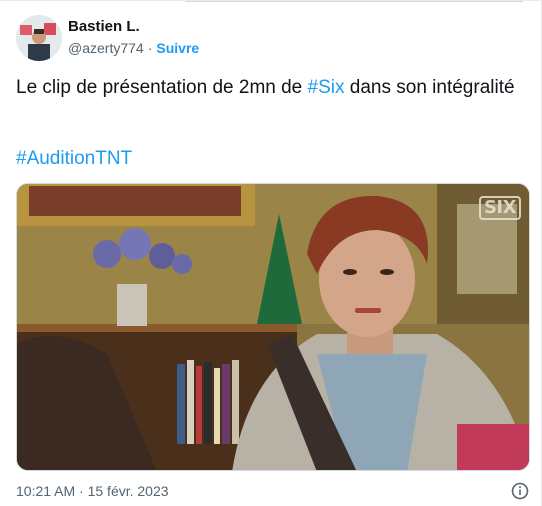 The width and height of the screenshot is (542, 506). Describe the element at coordinates (499, 208) in the screenshot. I see `channel-watermark: SIX` at that location.